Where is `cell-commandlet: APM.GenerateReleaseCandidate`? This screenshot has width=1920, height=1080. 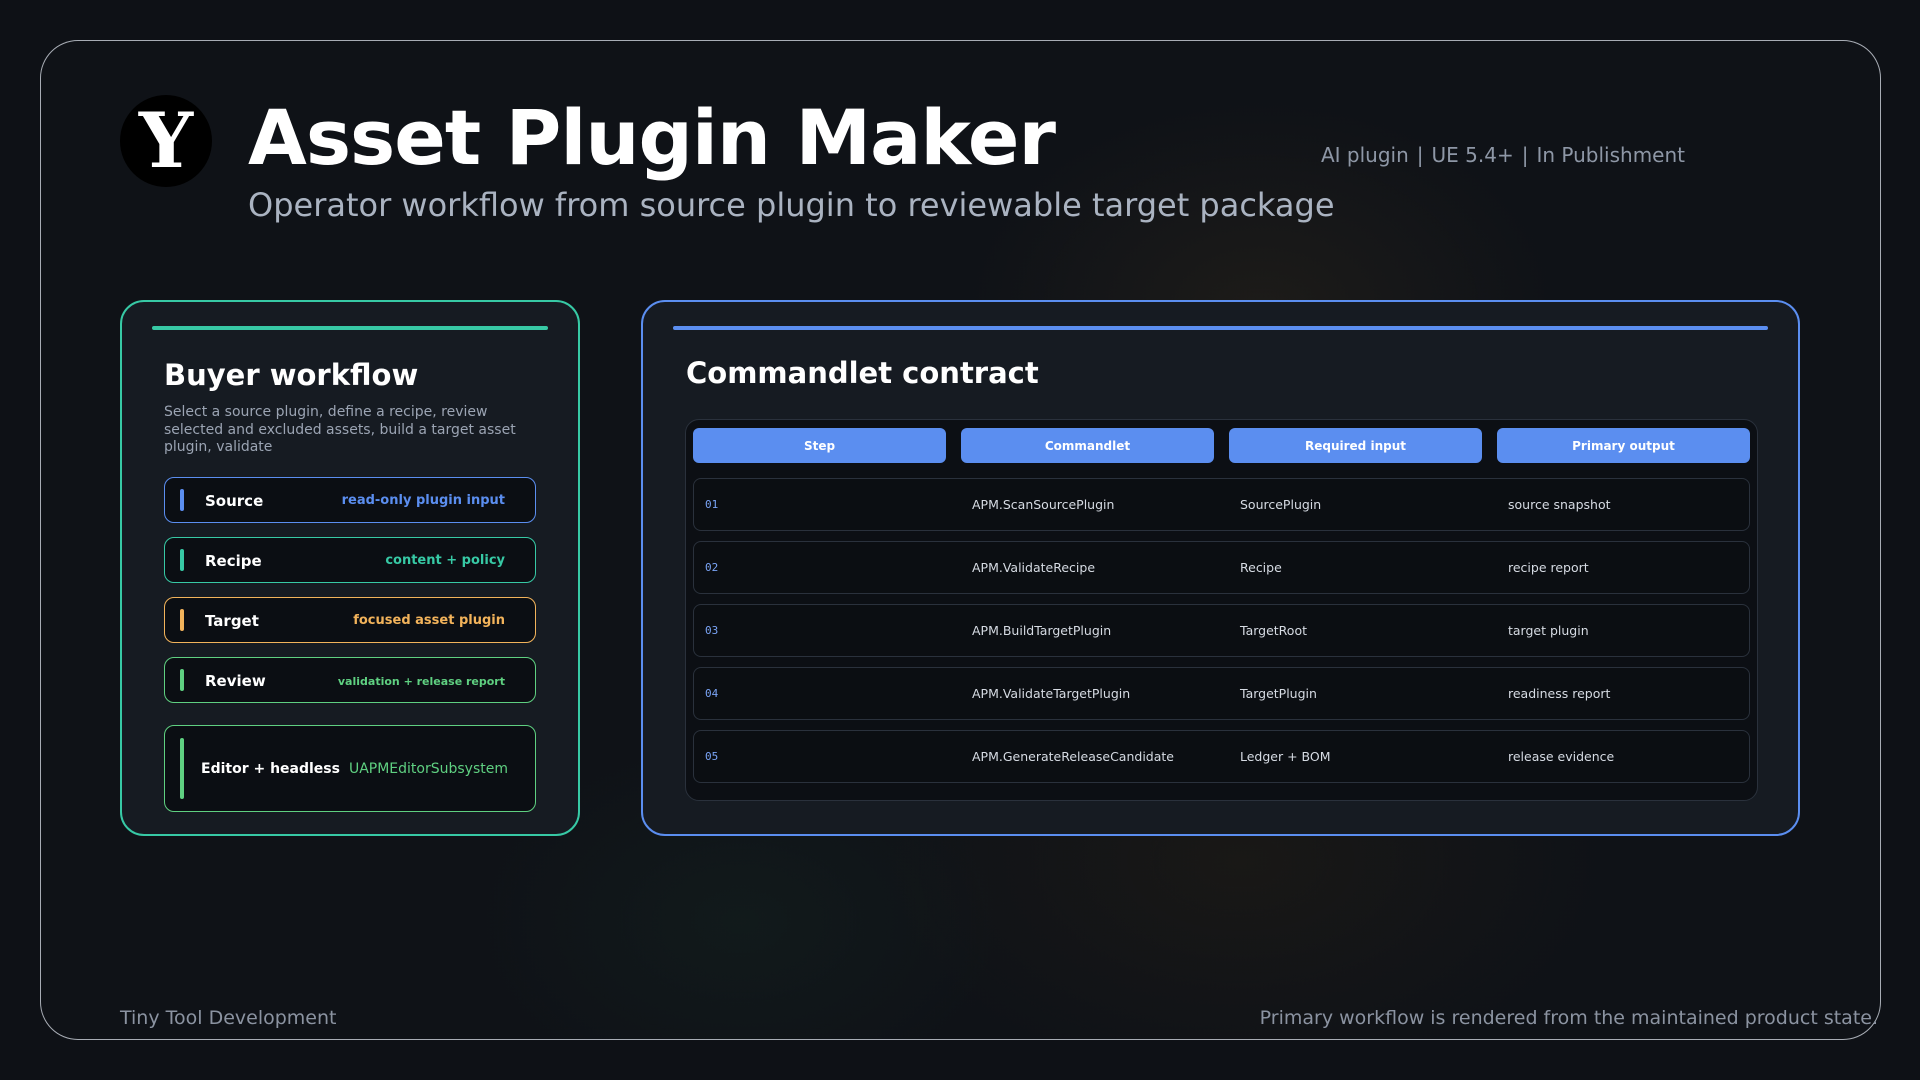
cell-commandlet: APM.GenerateReleaseCandidate is located at coordinates (1073, 756).